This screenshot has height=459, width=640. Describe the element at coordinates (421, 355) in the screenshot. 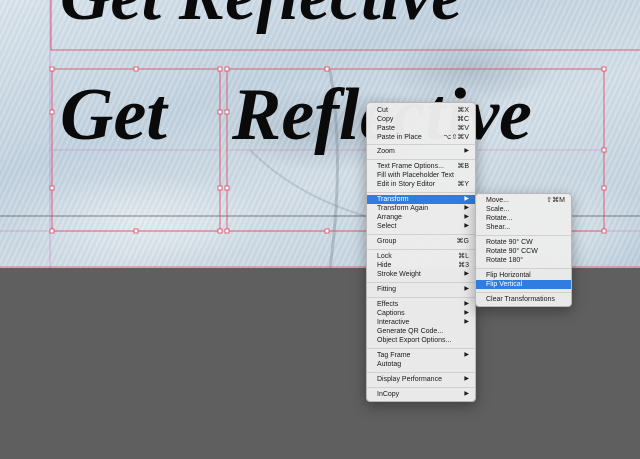

I see `menu-item-tag-frame: Tag Frame ▶` at that location.